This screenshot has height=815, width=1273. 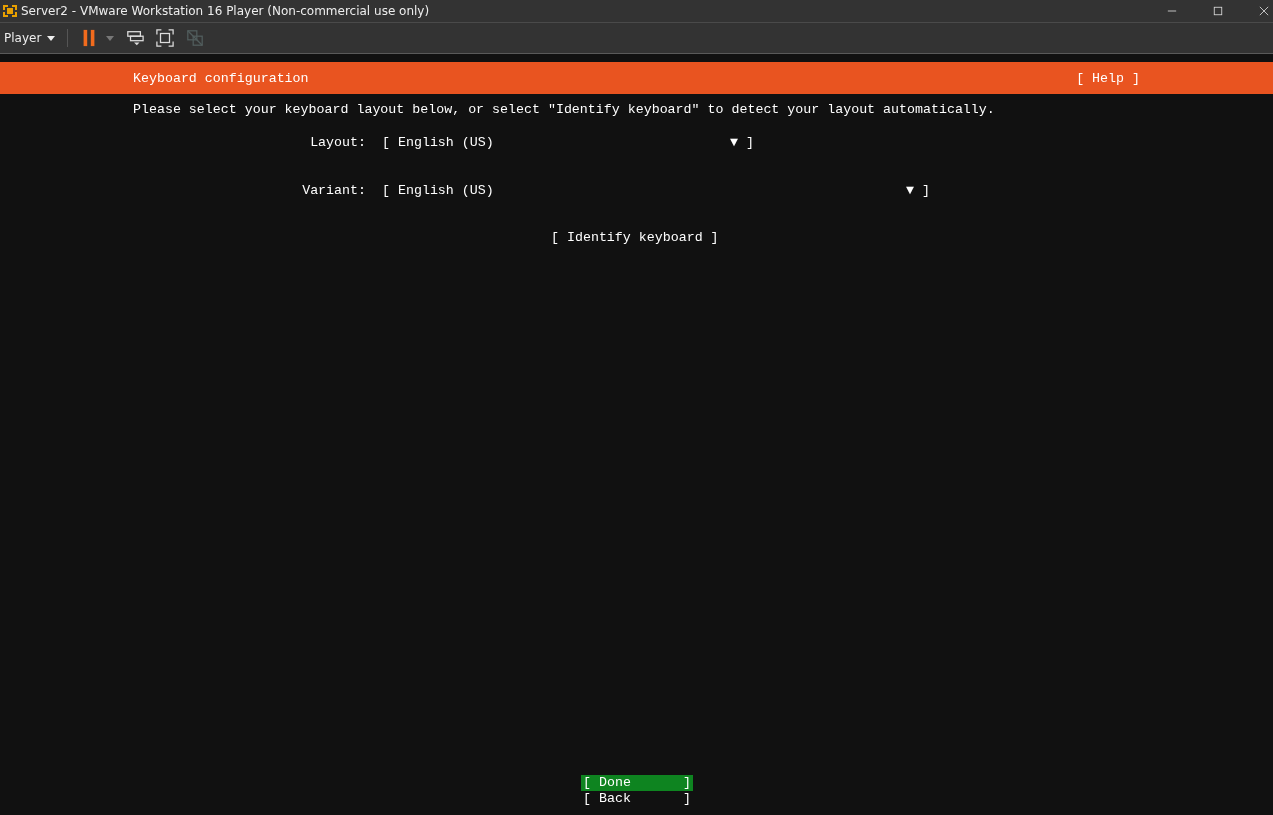 What do you see at coordinates (30, 38) in the screenshot?
I see `player-menu: Player` at bounding box center [30, 38].